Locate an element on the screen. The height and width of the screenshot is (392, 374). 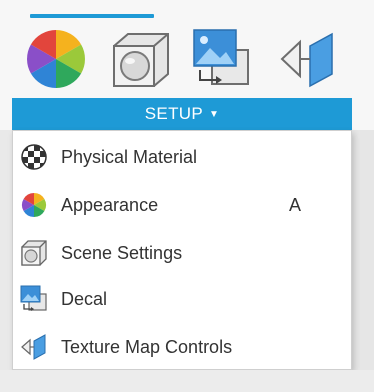
menu-item-scene-settings: Scene Settings is located at coordinates (182, 253).